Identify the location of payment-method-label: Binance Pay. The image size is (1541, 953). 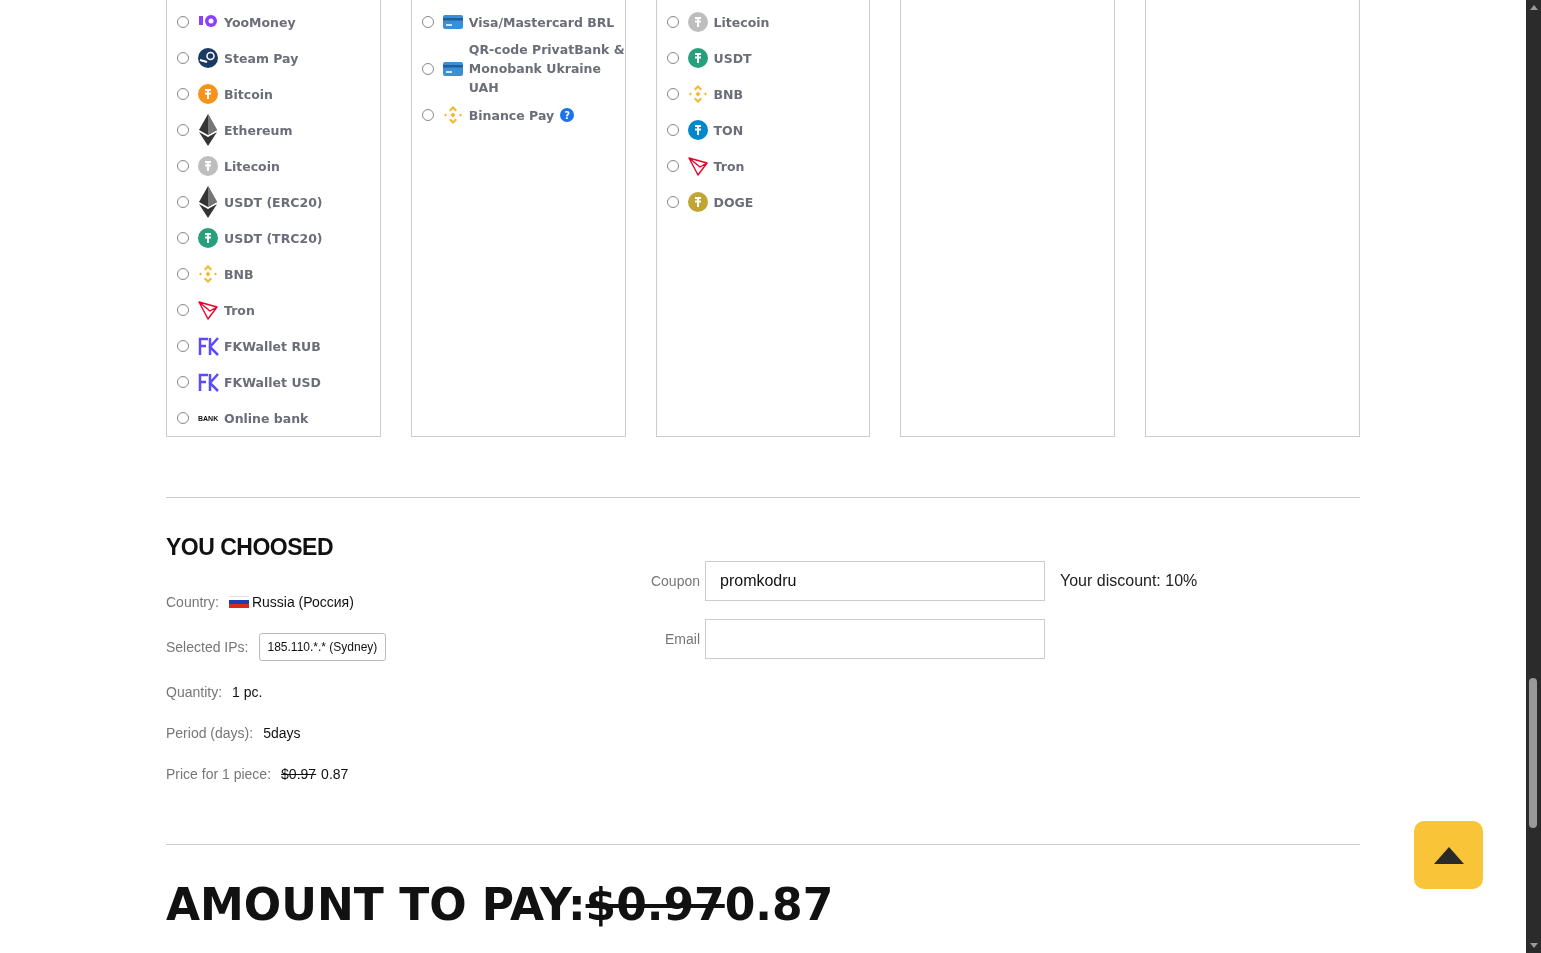
(511, 115).